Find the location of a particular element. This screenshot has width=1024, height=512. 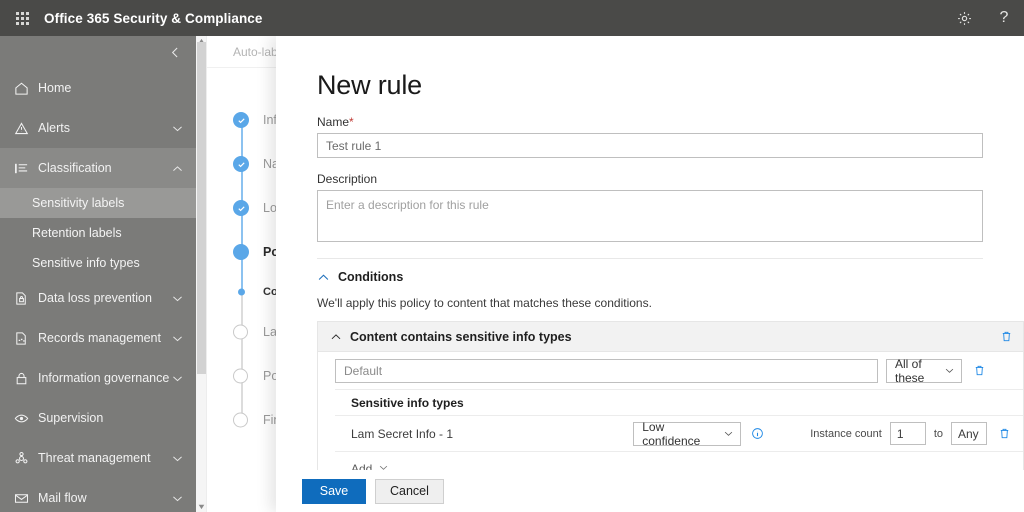

filled-circle-icon is located at coordinates (241, 252).